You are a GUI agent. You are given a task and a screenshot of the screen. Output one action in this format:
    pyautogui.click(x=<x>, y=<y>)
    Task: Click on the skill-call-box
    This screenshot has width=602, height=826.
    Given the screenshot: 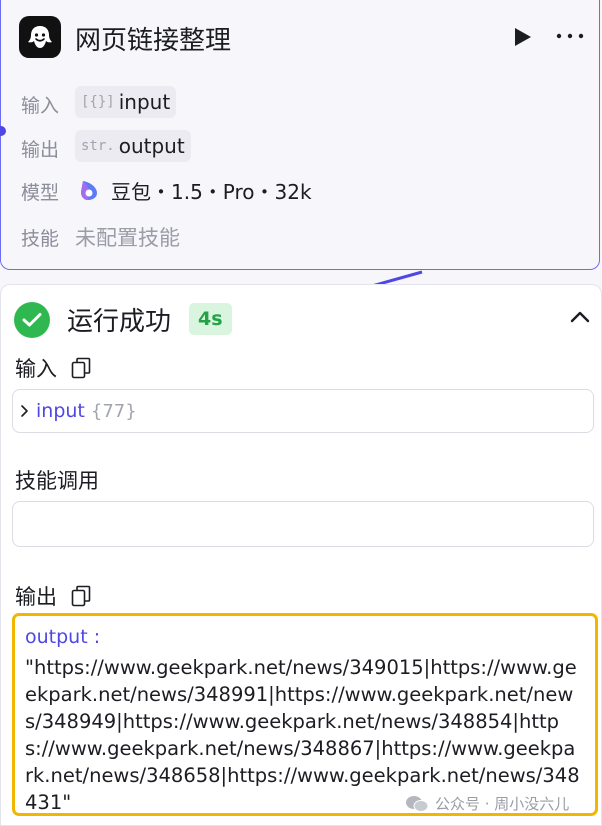 What is the action you would take?
    pyautogui.click(x=303, y=524)
    